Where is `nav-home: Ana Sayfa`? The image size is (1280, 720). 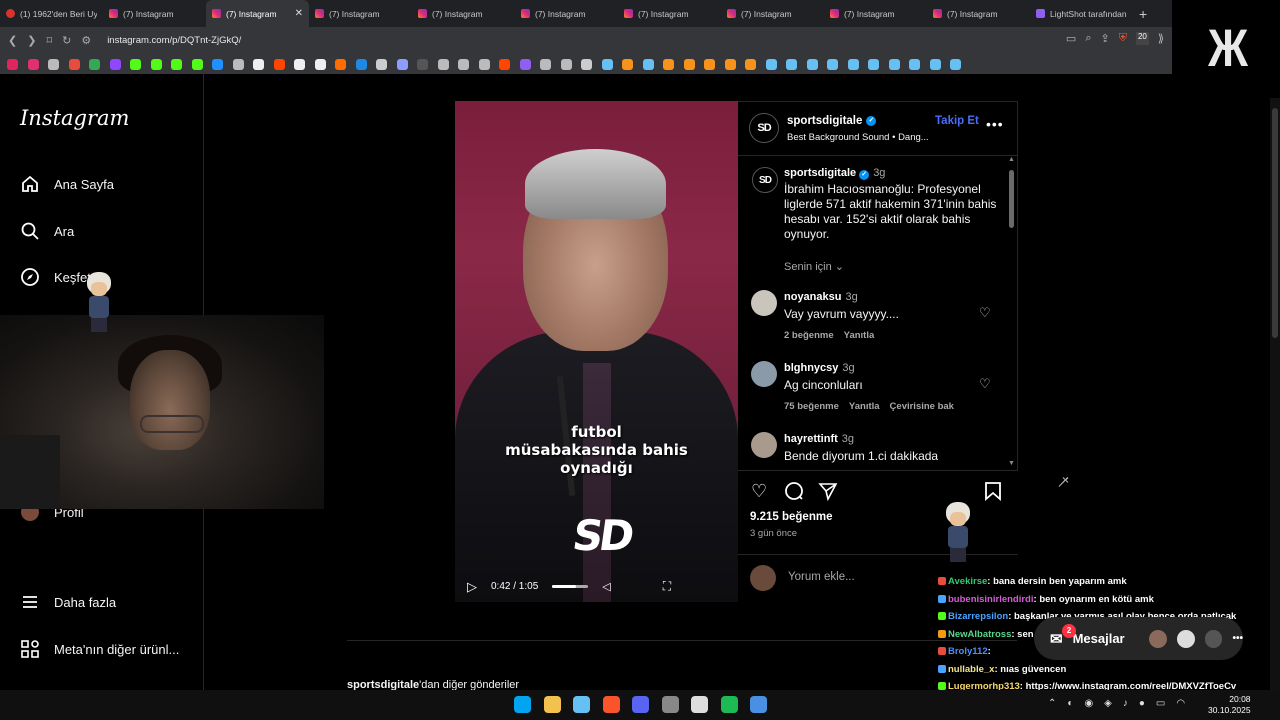 nav-home: Ana Sayfa is located at coordinates (67, 184).